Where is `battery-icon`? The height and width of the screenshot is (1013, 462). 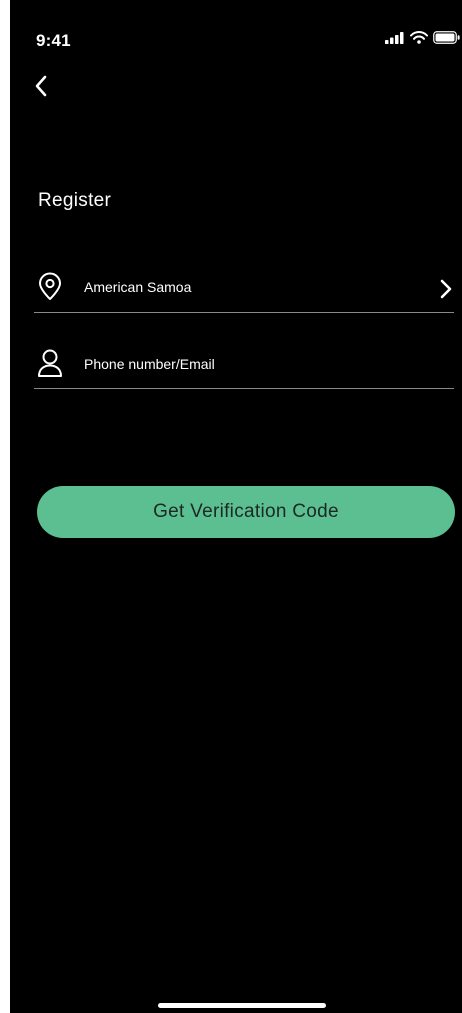
battery-icon is located at coordinates (446, 37).